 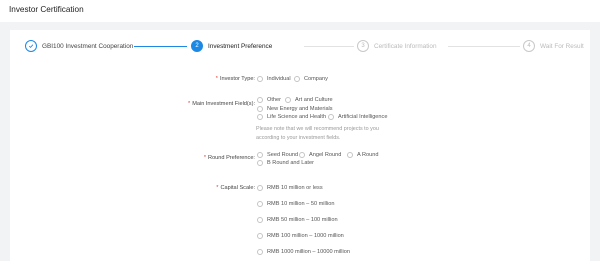 What do you see at coordinates (363, 46) in the screenshot?
I see `step-3-number: 3` at bounding box center [363, 46].